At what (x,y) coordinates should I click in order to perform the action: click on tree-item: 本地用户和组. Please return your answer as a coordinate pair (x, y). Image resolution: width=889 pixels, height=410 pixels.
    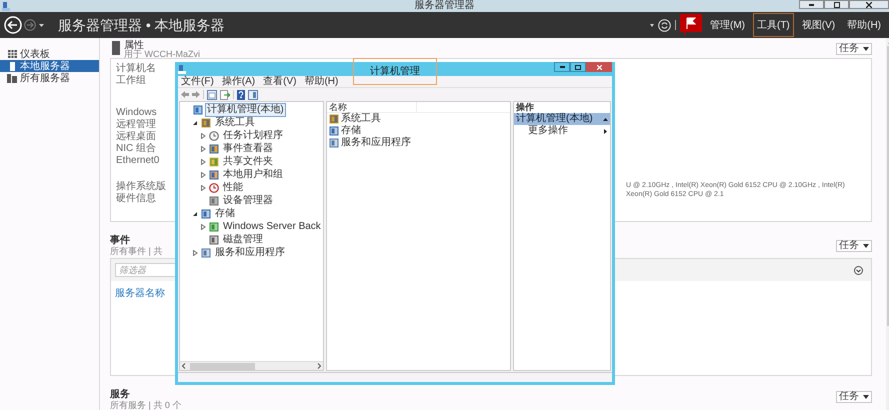
    Looking at the image, I should click on (253, 175).